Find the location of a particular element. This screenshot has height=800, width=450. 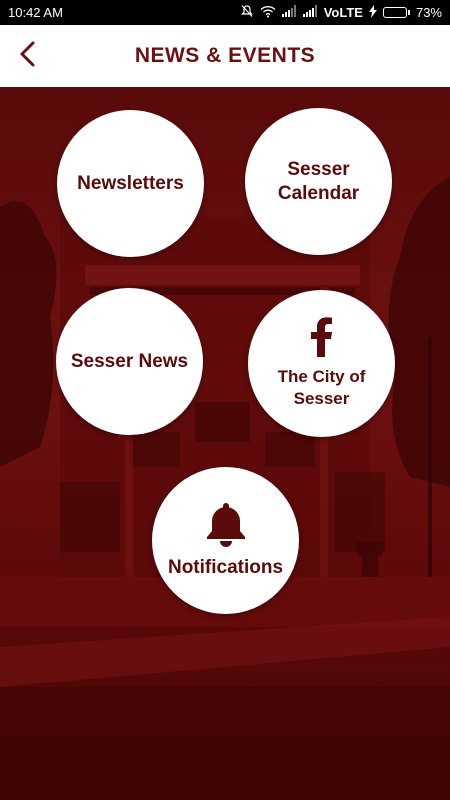

status-bar: 10:42 AM VoLTE 73% is located at coordinates (225, 12).